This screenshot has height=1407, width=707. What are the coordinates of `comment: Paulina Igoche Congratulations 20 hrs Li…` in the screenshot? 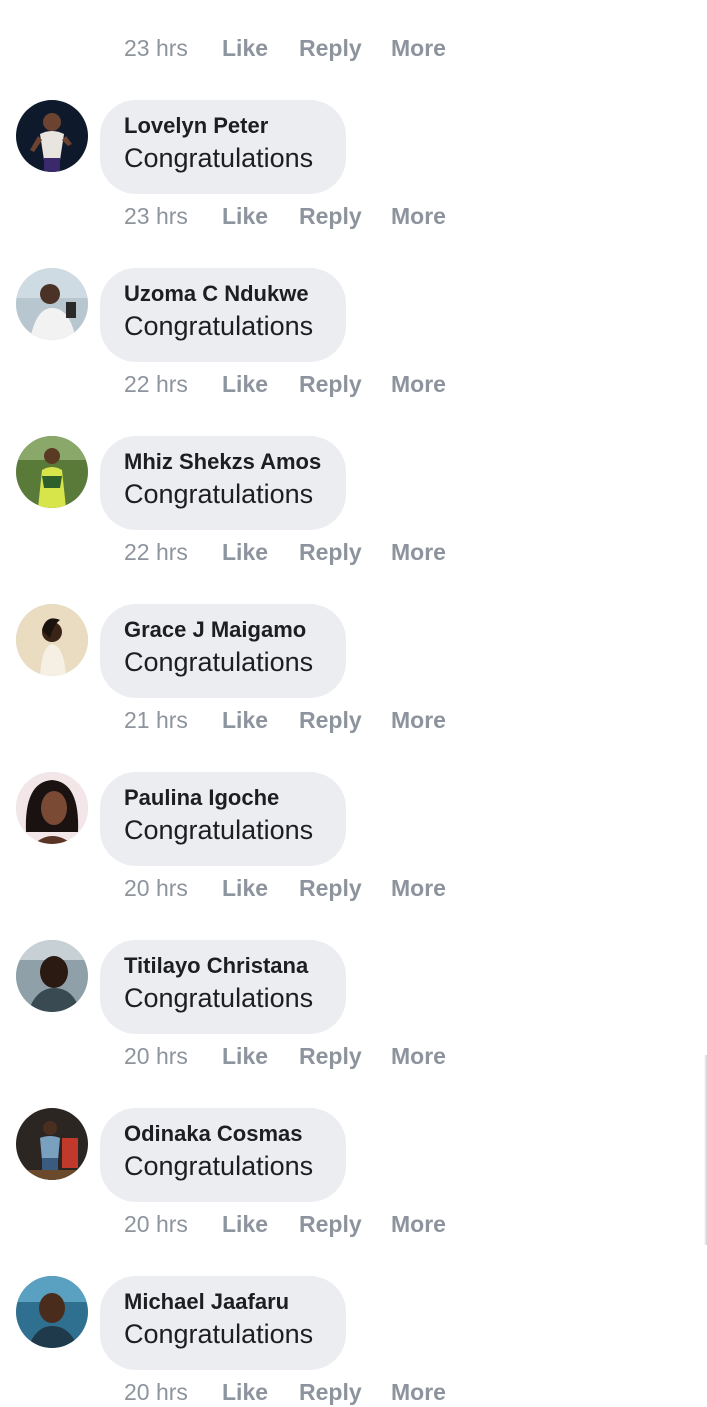 It's located at (353, 798).